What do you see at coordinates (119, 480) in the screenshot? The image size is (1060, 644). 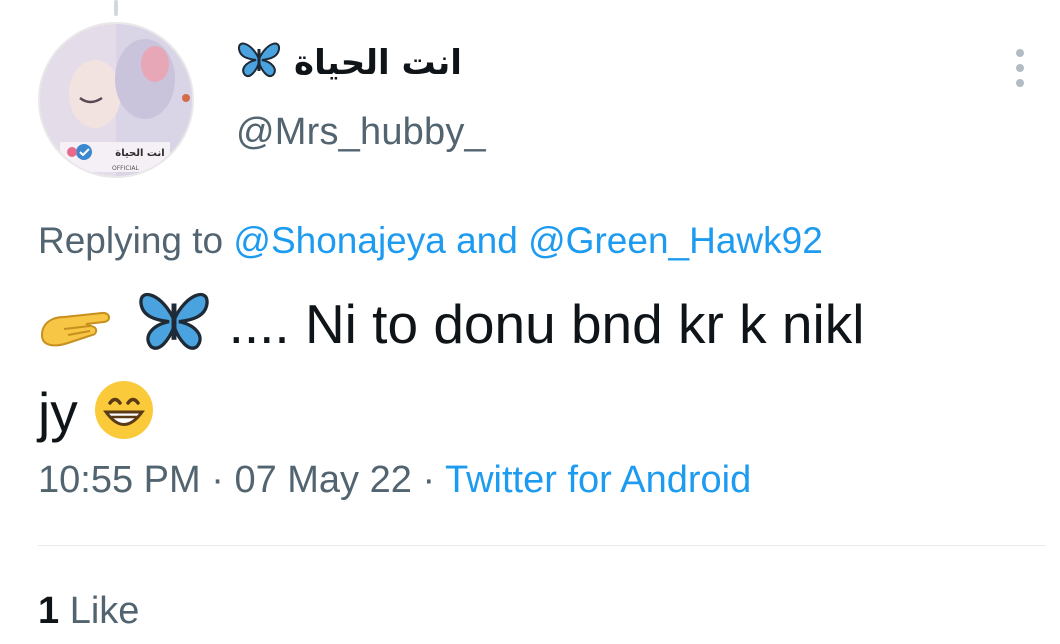 I see `tweet-time: 10:55 PM` at bounding box center [119, 480].